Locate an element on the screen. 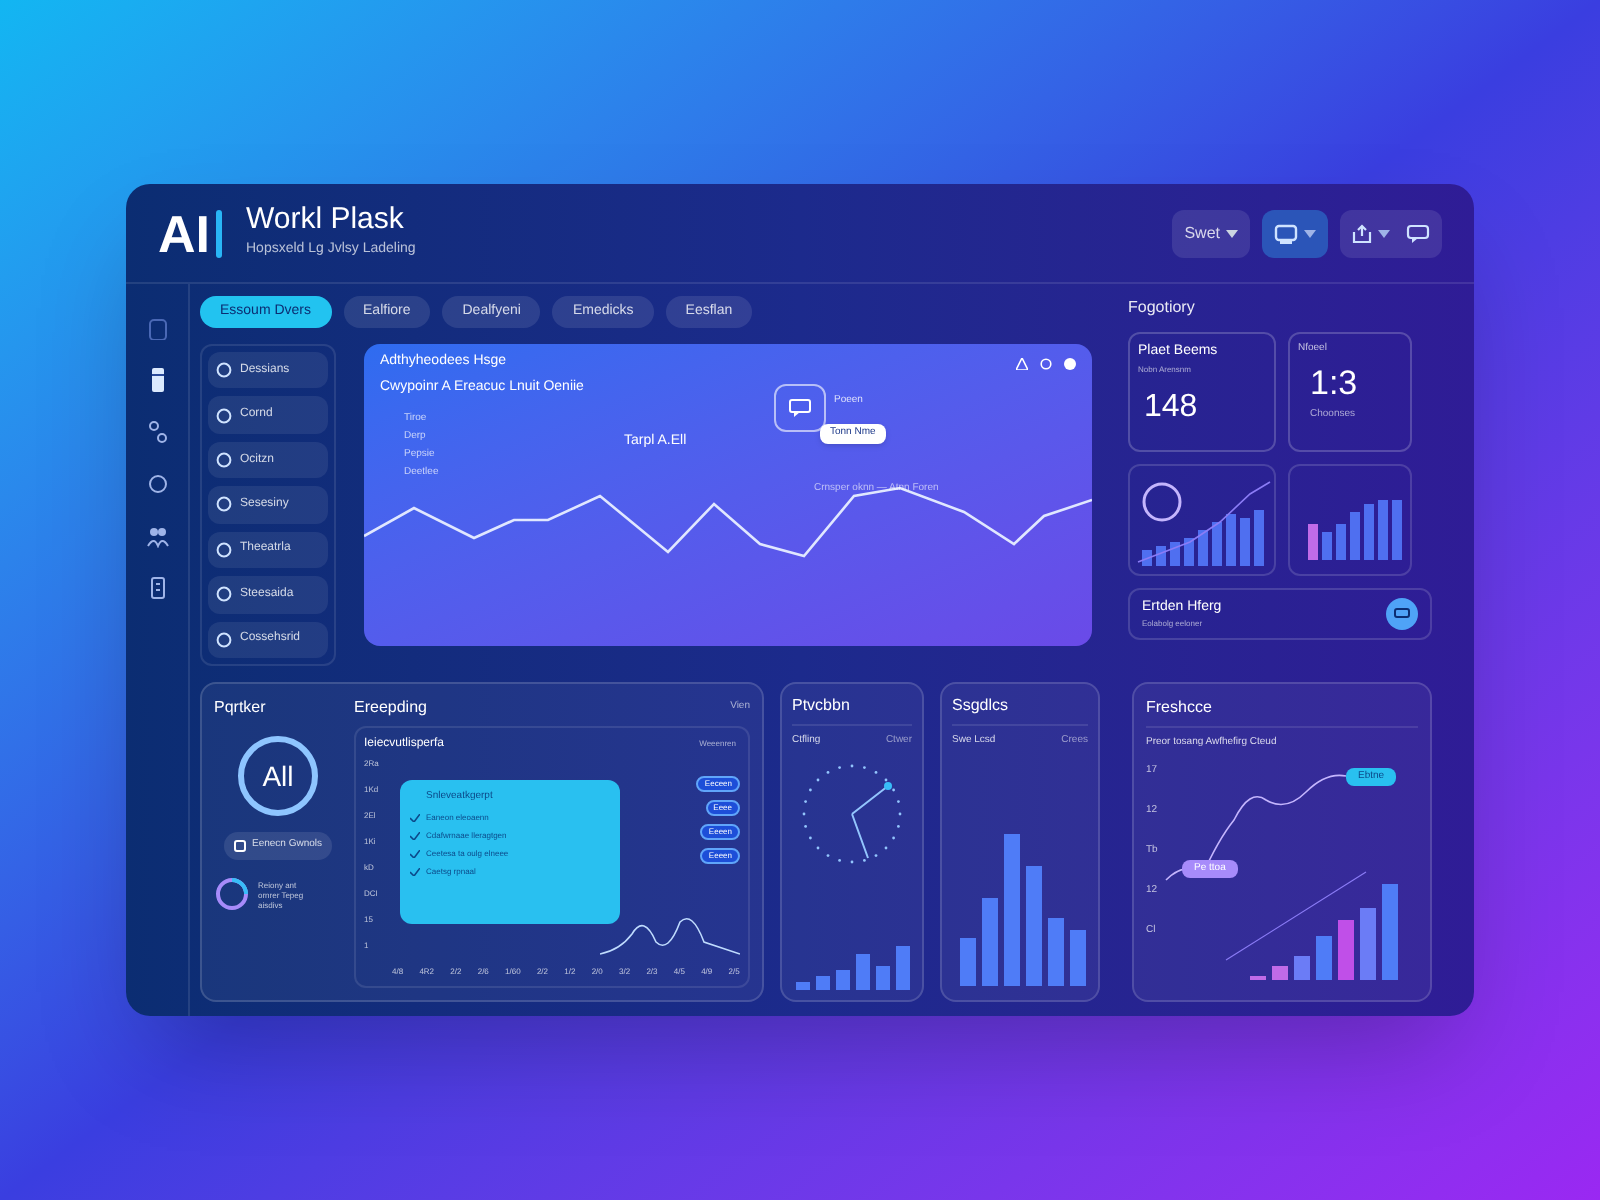  logo-bar is located at coordinates (219, 233).